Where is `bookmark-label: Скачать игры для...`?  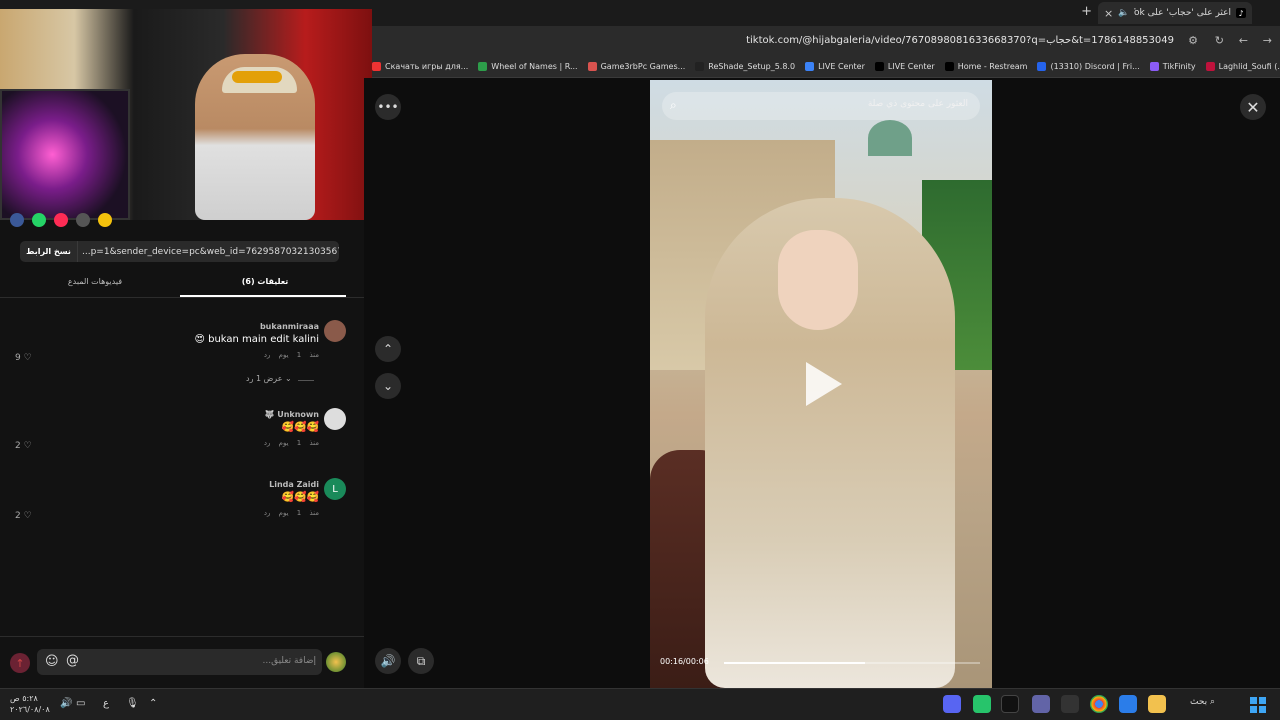 bookmark-label: Скачать игры для... is located at coordinates (427, 66).